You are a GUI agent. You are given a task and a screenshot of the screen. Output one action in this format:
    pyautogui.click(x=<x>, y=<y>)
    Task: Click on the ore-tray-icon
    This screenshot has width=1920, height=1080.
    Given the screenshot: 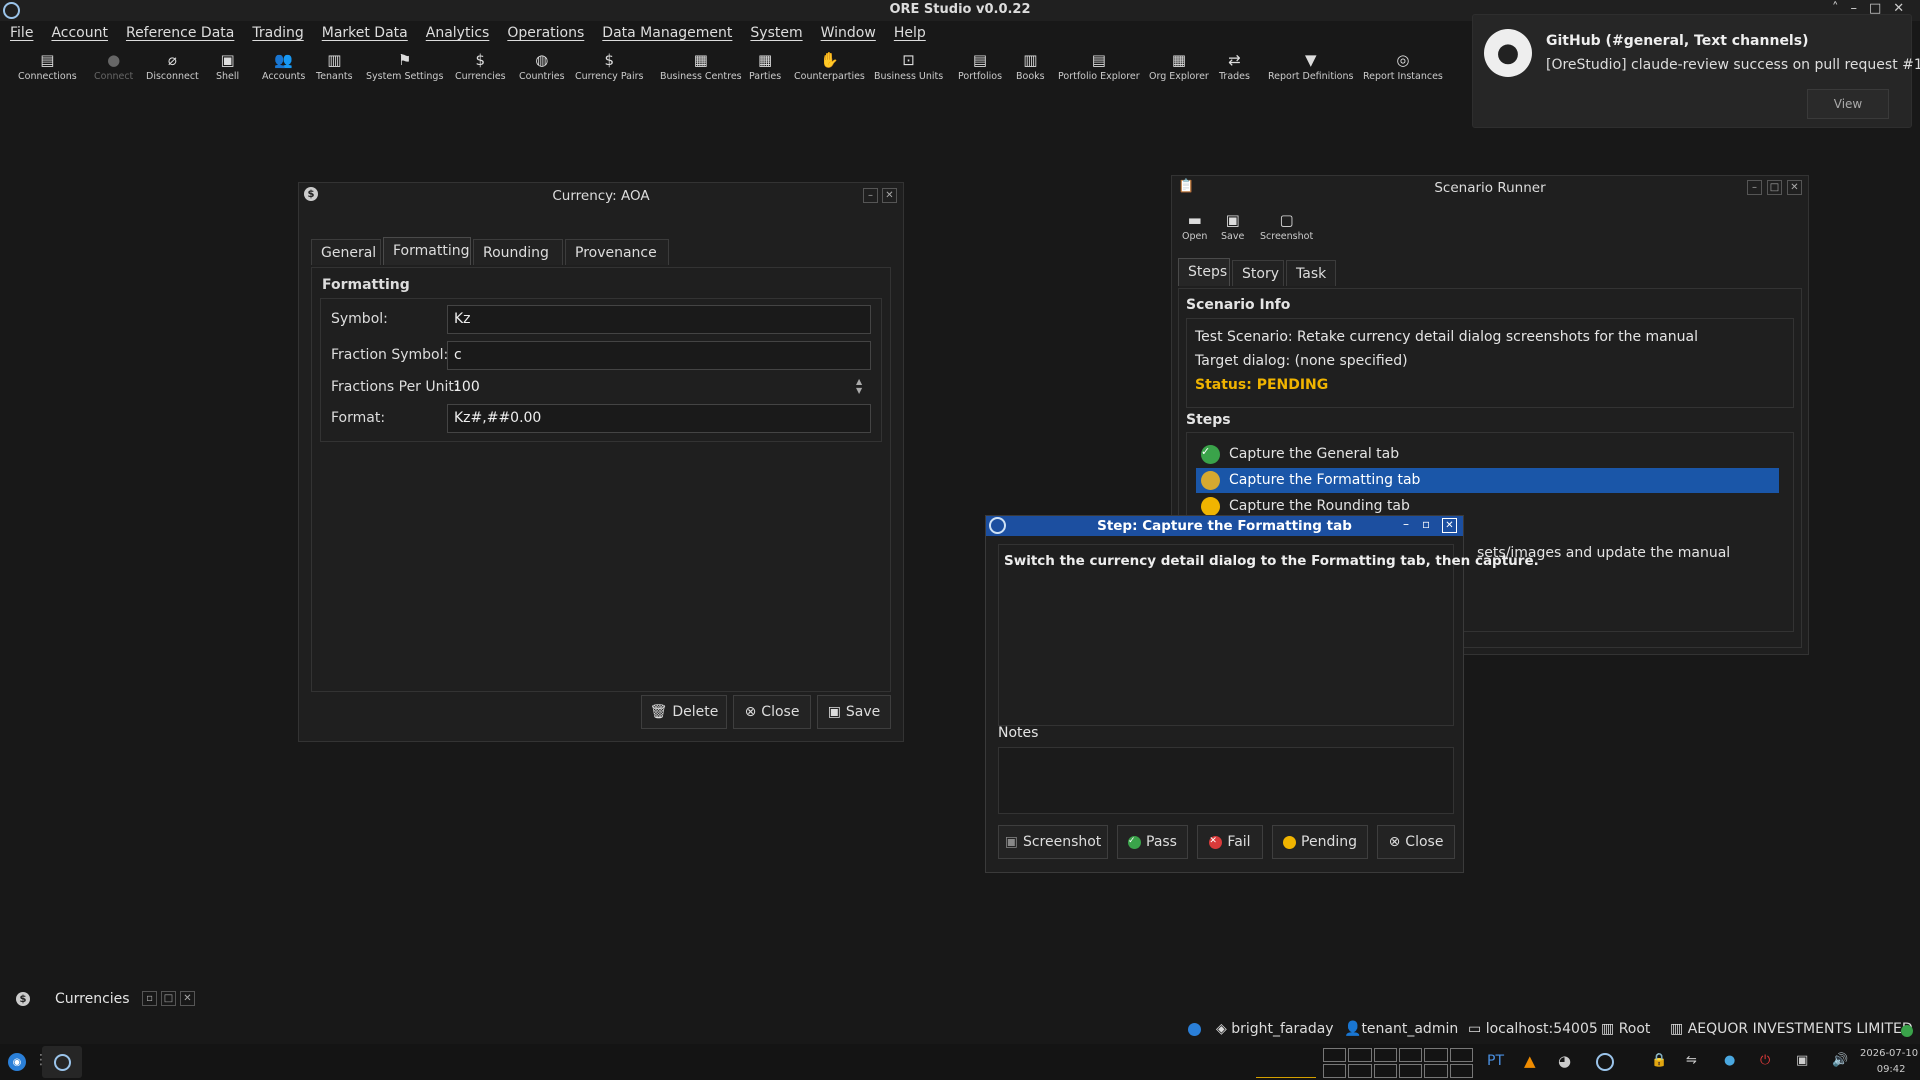 What is the action you would take?
    pyautogui.click(x=1605, y=1062)
    